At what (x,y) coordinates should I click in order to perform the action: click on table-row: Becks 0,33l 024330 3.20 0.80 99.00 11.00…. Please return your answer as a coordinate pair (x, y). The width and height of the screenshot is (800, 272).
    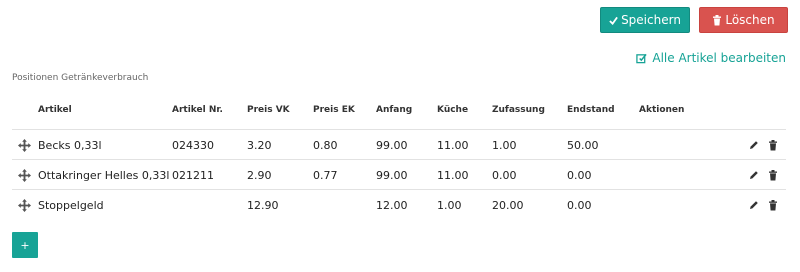
    Looking at the image, I should click on (399, 144).